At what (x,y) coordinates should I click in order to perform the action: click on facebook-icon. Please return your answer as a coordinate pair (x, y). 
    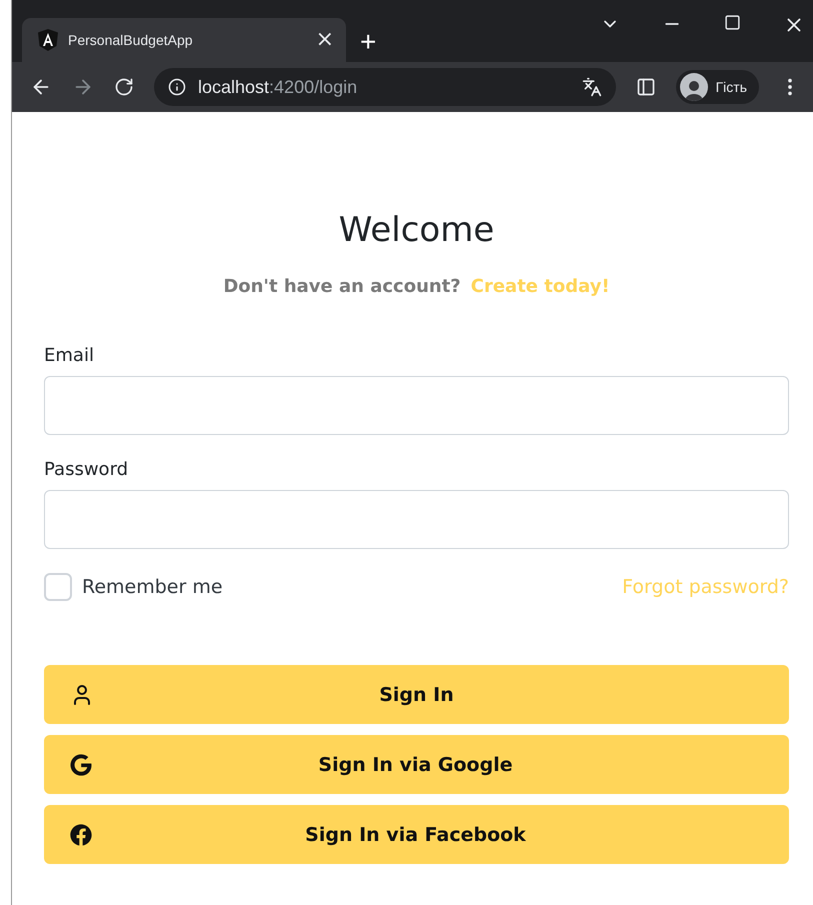
    Looking at the image, I should click on (81, 835).